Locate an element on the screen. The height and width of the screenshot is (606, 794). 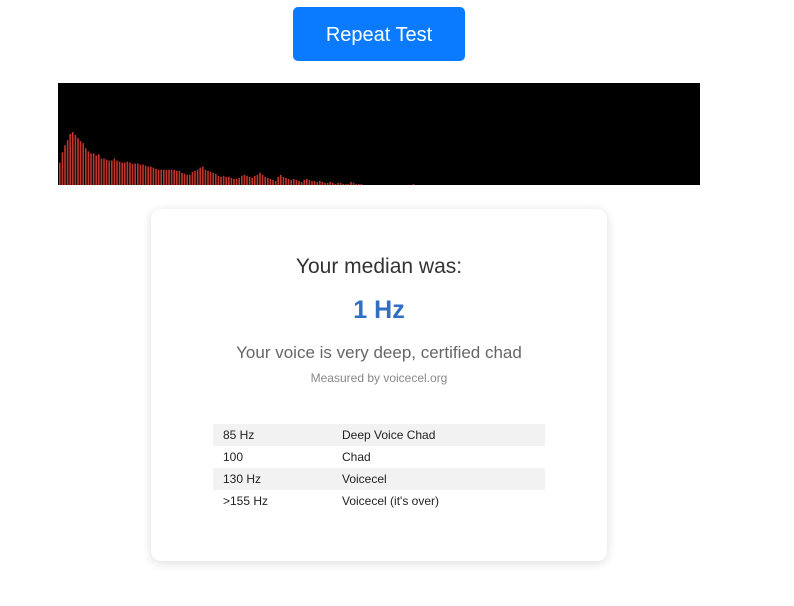
category-cell: Deep Voice Chad is located at coordinates (438, 435).